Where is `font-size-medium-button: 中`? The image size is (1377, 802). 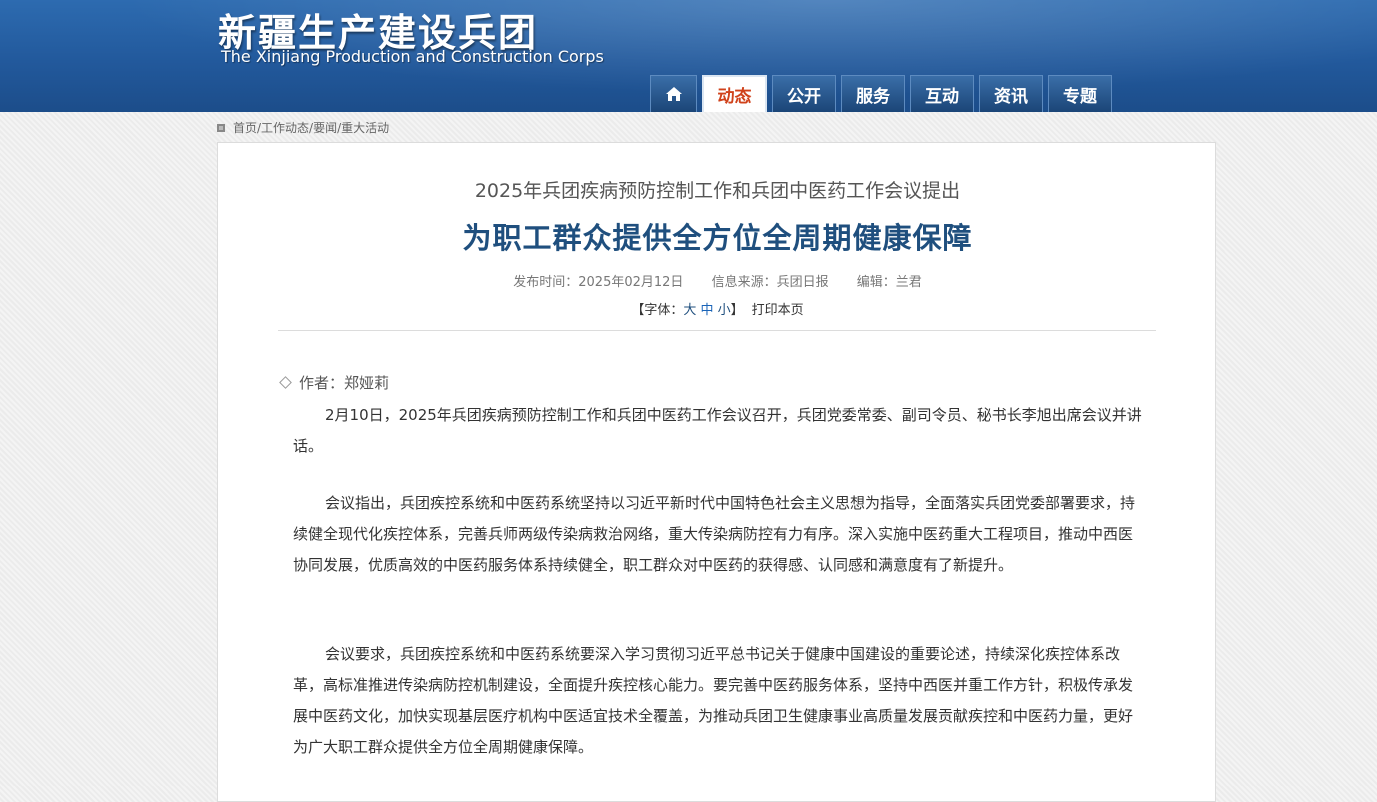 font-size-medium-button: 中 is located at coordinates (706, 310).